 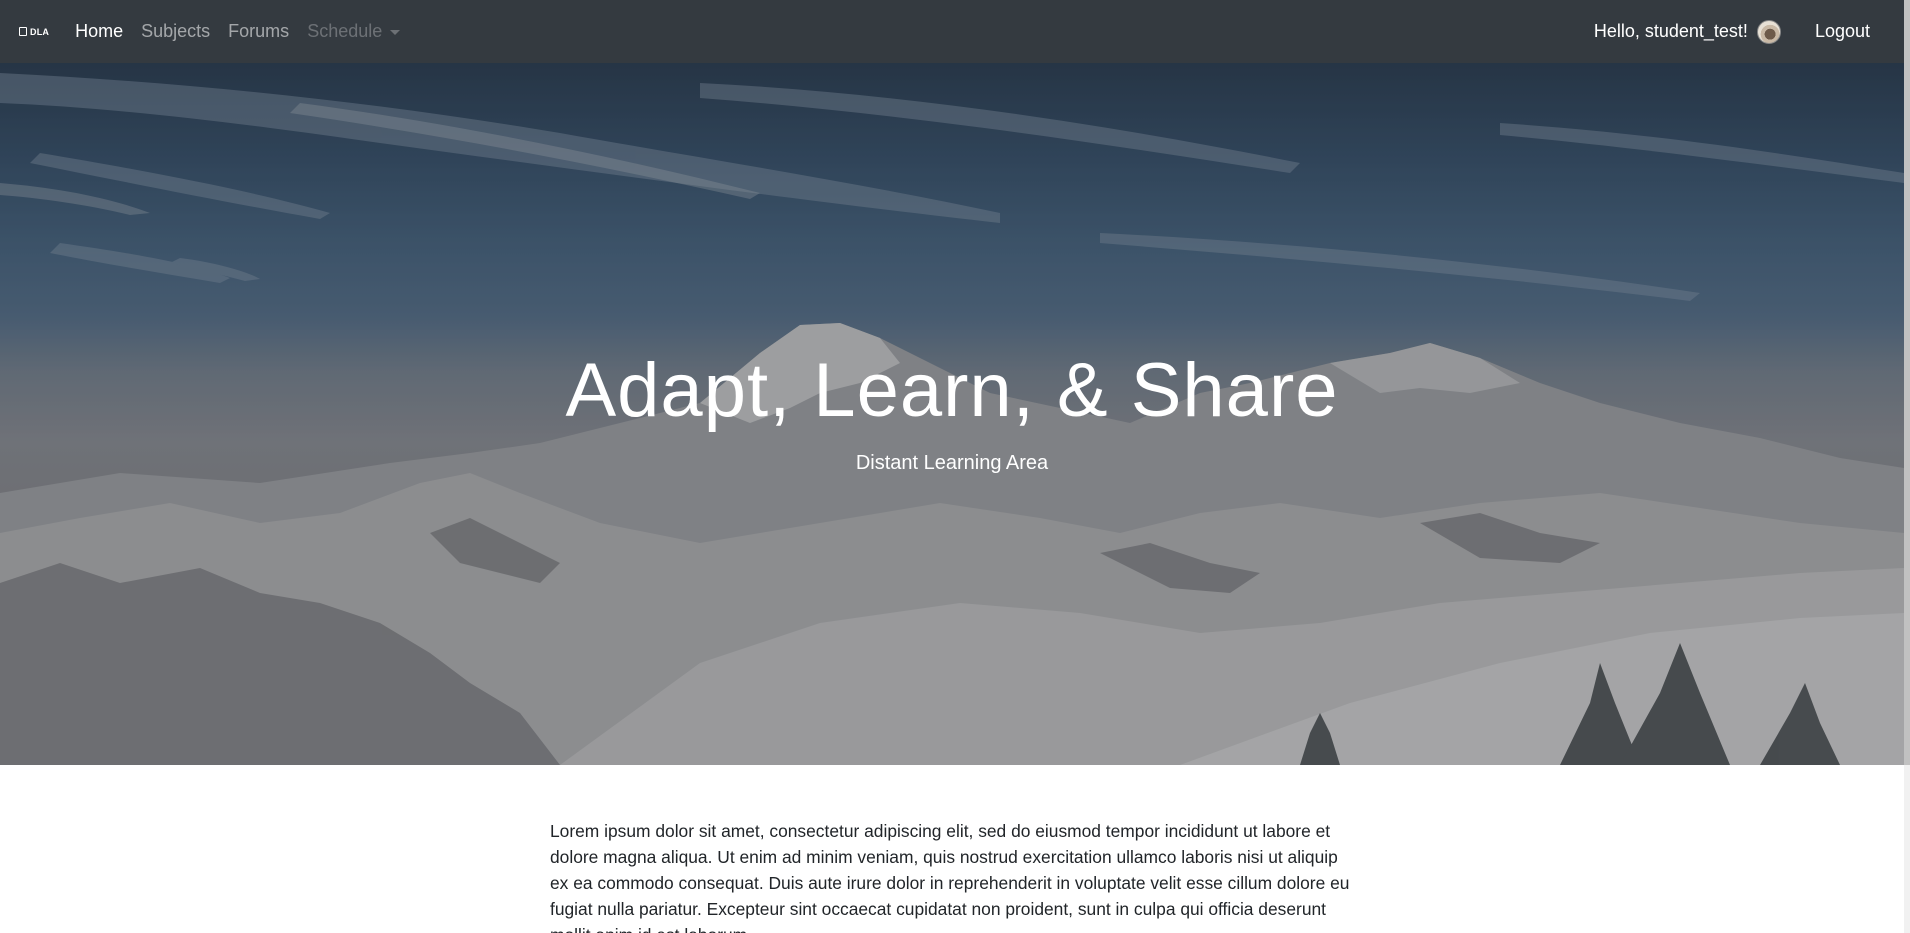 I want to click on nav-home: Home, so click(x=99, y=31).